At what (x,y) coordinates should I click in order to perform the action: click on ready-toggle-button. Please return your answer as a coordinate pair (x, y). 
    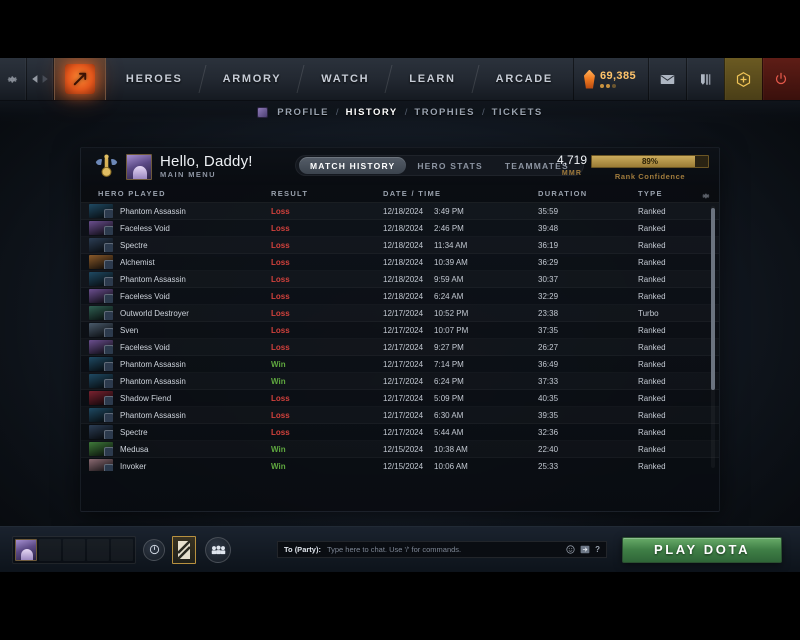
    Looking at the image, I should click on (154, 549).